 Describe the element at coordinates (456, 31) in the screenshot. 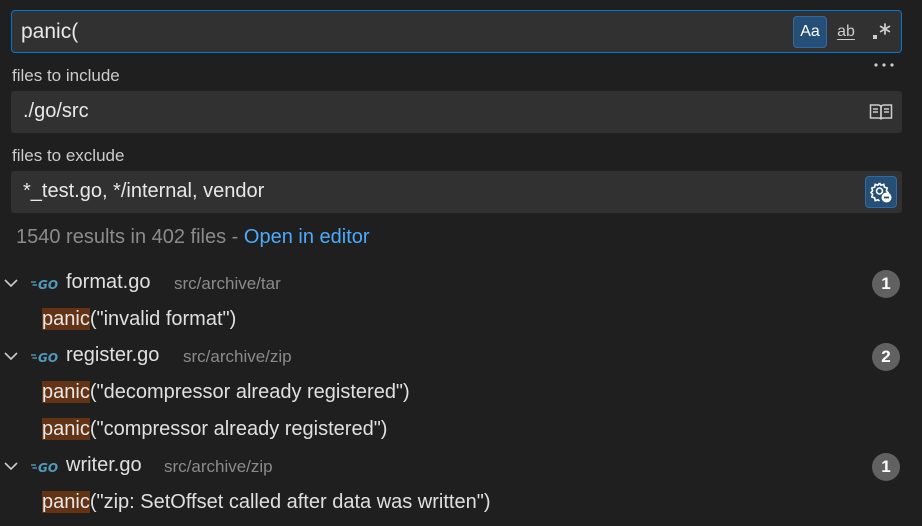

I see `search-input: panic( Aa ab` at that location.